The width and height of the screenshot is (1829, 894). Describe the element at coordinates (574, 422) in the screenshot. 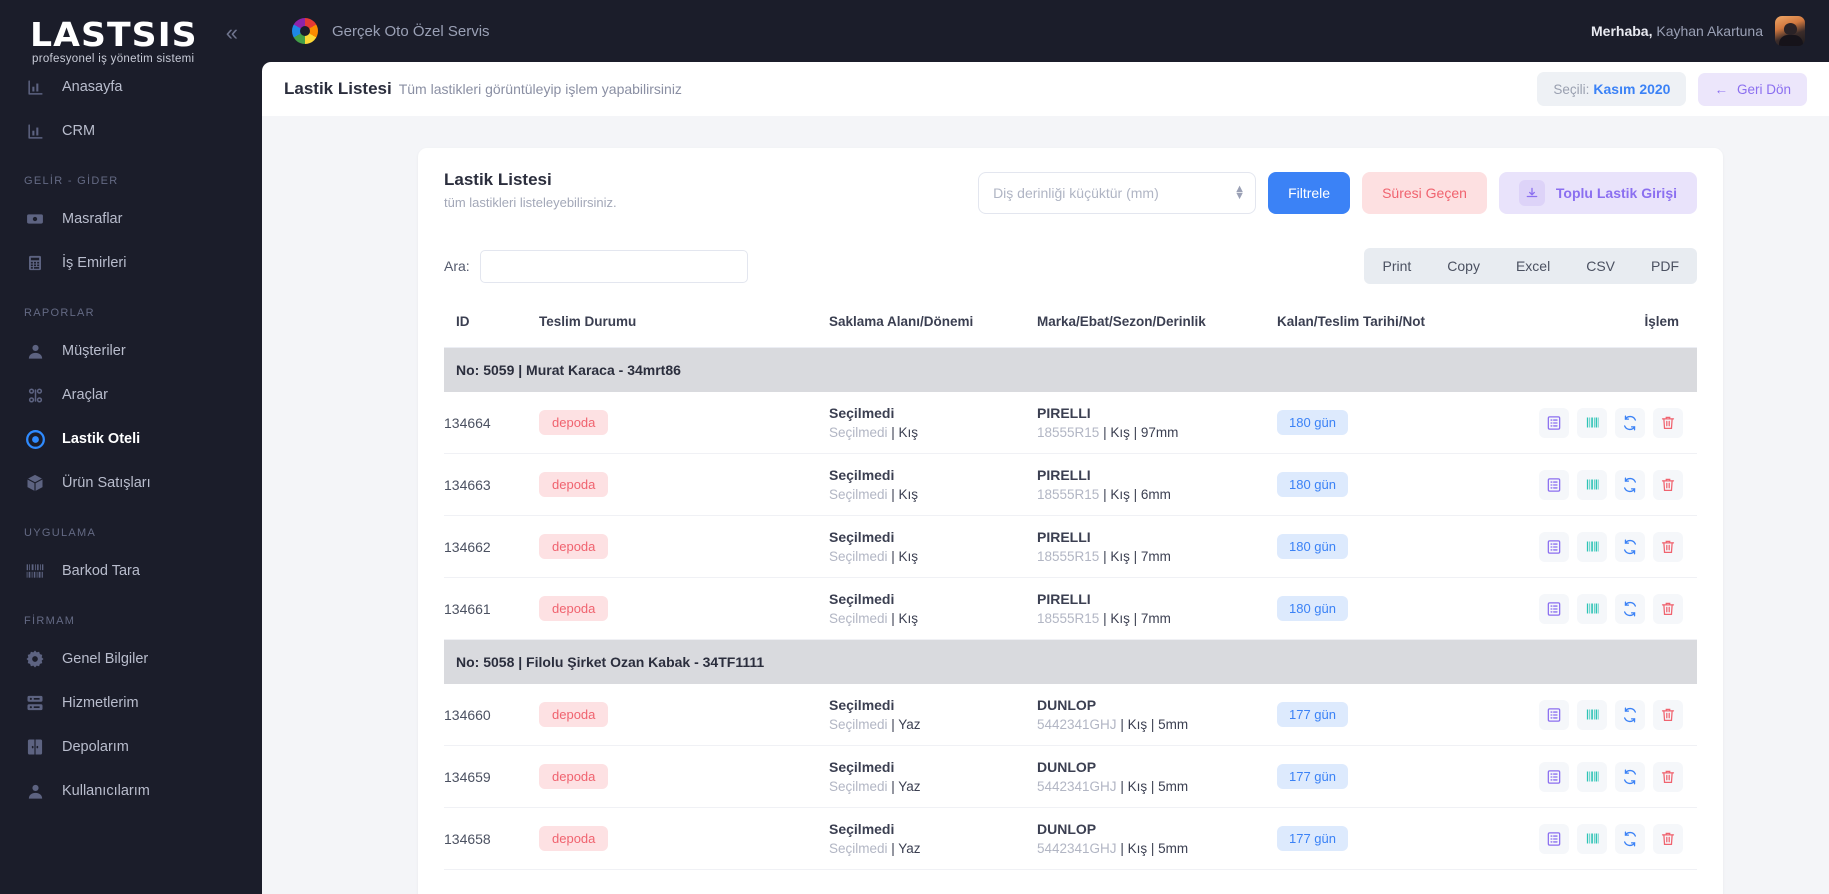

I see `status-badge: depoda` at that location.